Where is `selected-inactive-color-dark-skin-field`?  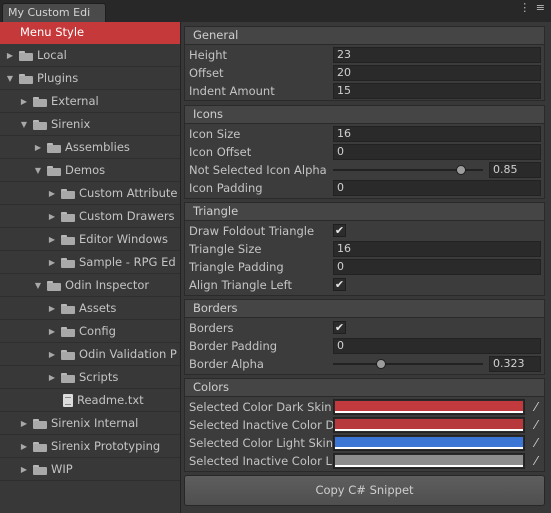
selected-inactive-color-dark-skin-field is located at coordinates (429, 425).